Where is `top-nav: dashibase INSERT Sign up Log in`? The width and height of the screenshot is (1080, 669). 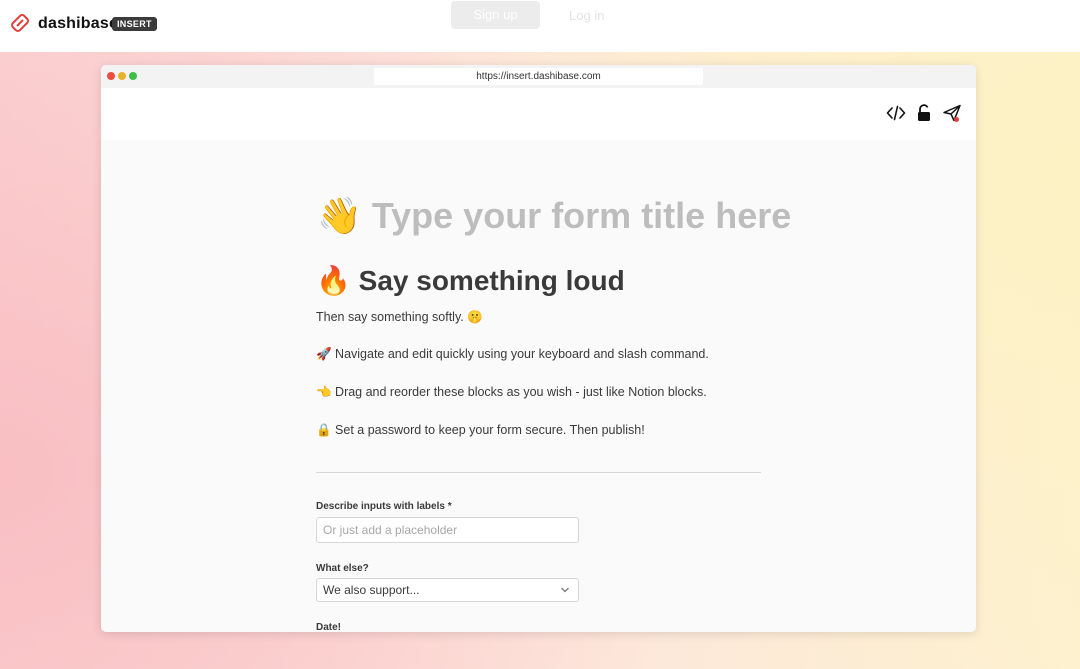 top-nav: dashibase INSERT Sign up Log in is located at coordinates (540, 26).